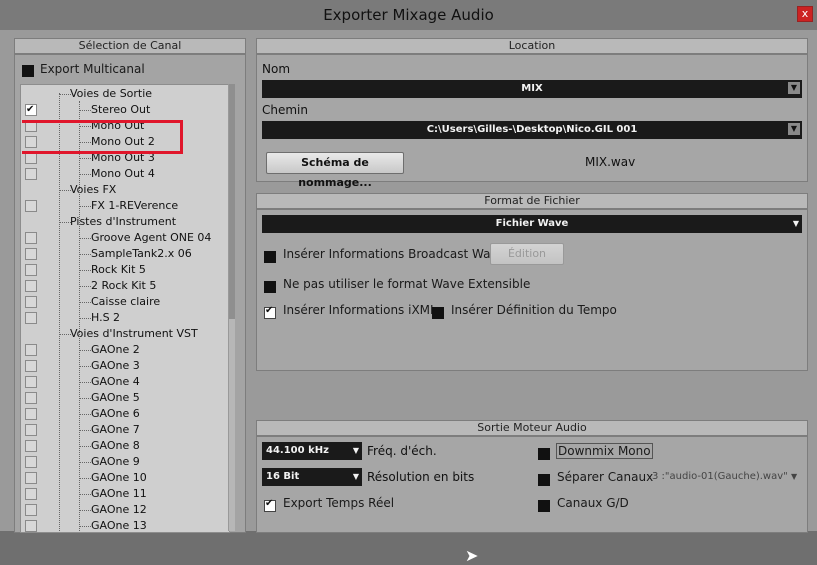 The image size is (817, 565). What do you see at coordinates (125, 238) in the screenshot?
I see `tree-item: Groove Agent ONE 04` at bounding box center [125, 238].